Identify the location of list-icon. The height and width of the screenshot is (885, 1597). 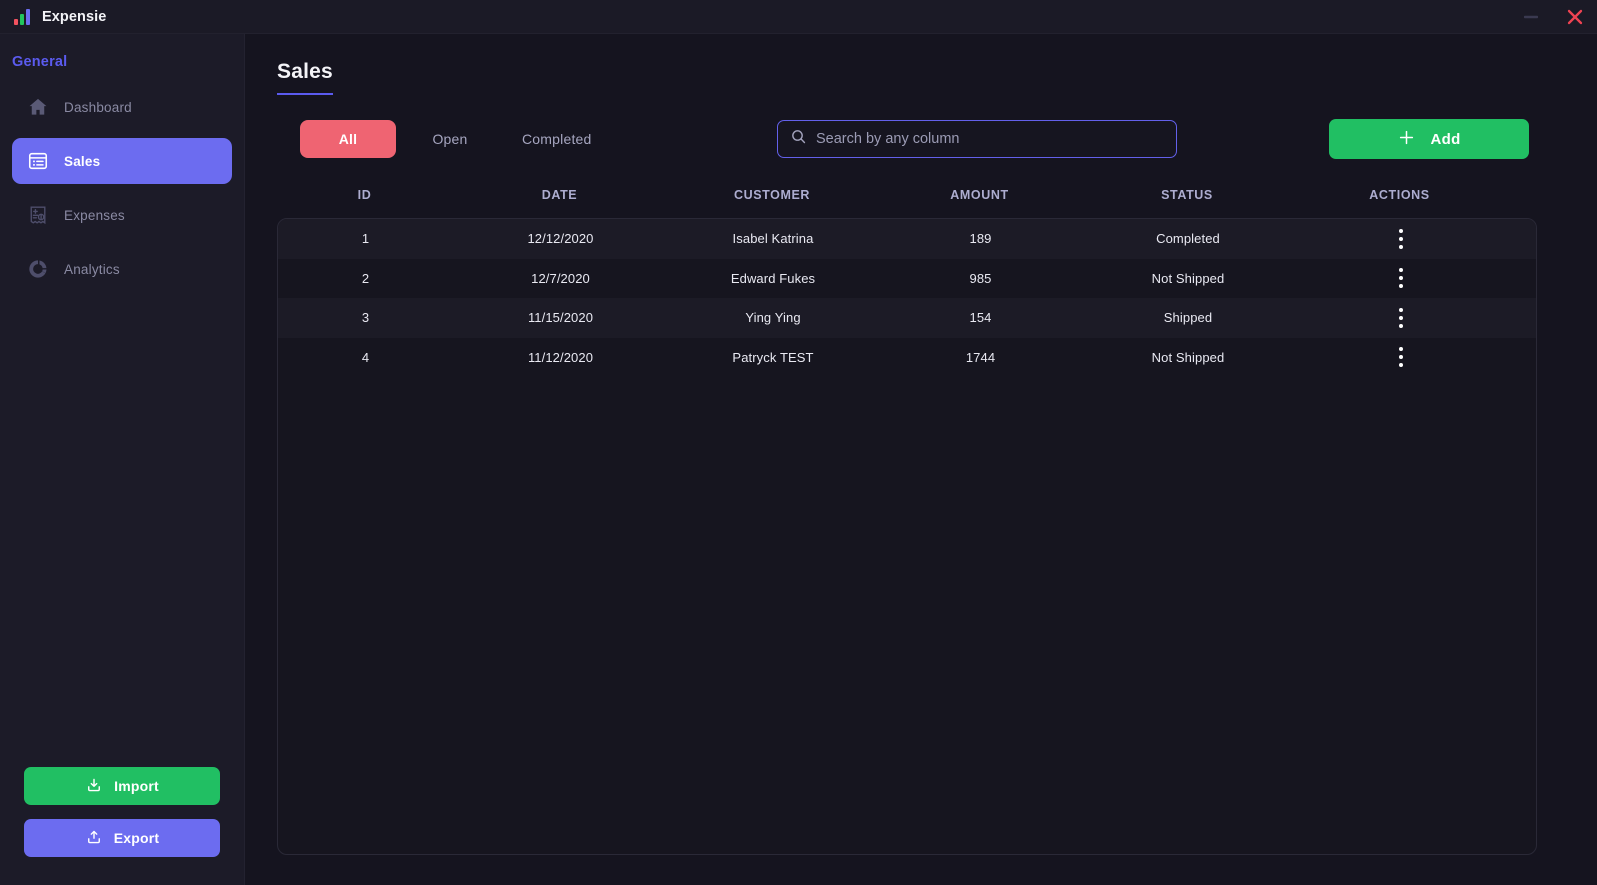
(38, 161).